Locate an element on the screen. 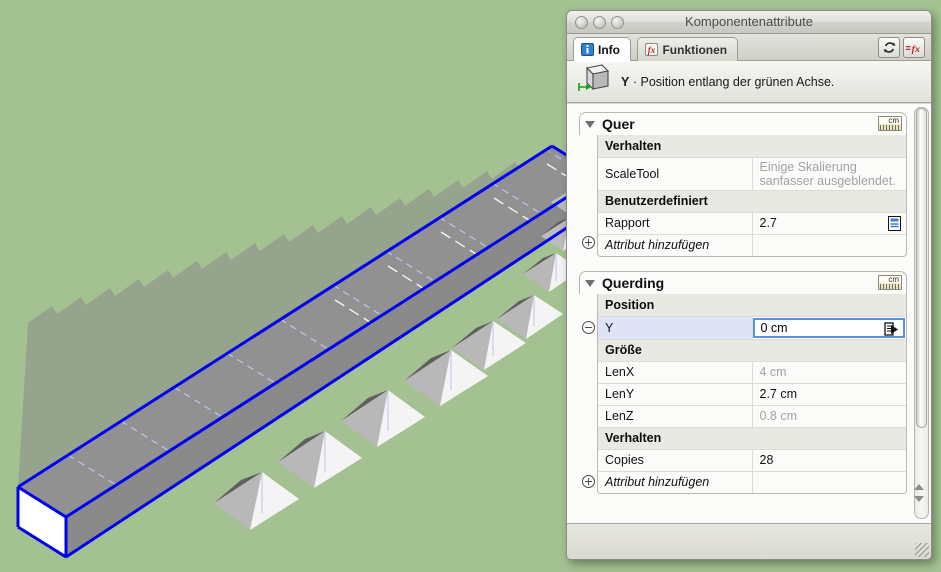 The width and height of the screenshot is (941, 572). attribute-key: ScaleTool is located at coordinates (675, 174).